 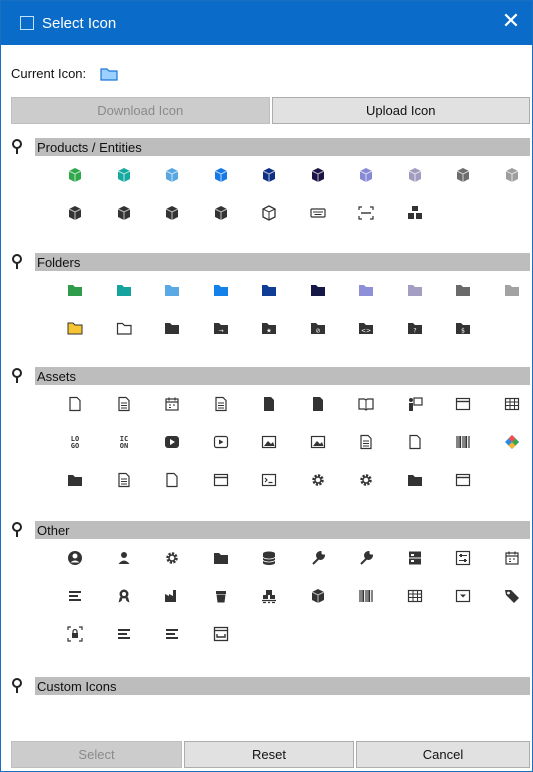 What do you see at coordinates (463, 175) in the screenshot?
I see `cube-gray-icon` at bounding box center [463, 175].